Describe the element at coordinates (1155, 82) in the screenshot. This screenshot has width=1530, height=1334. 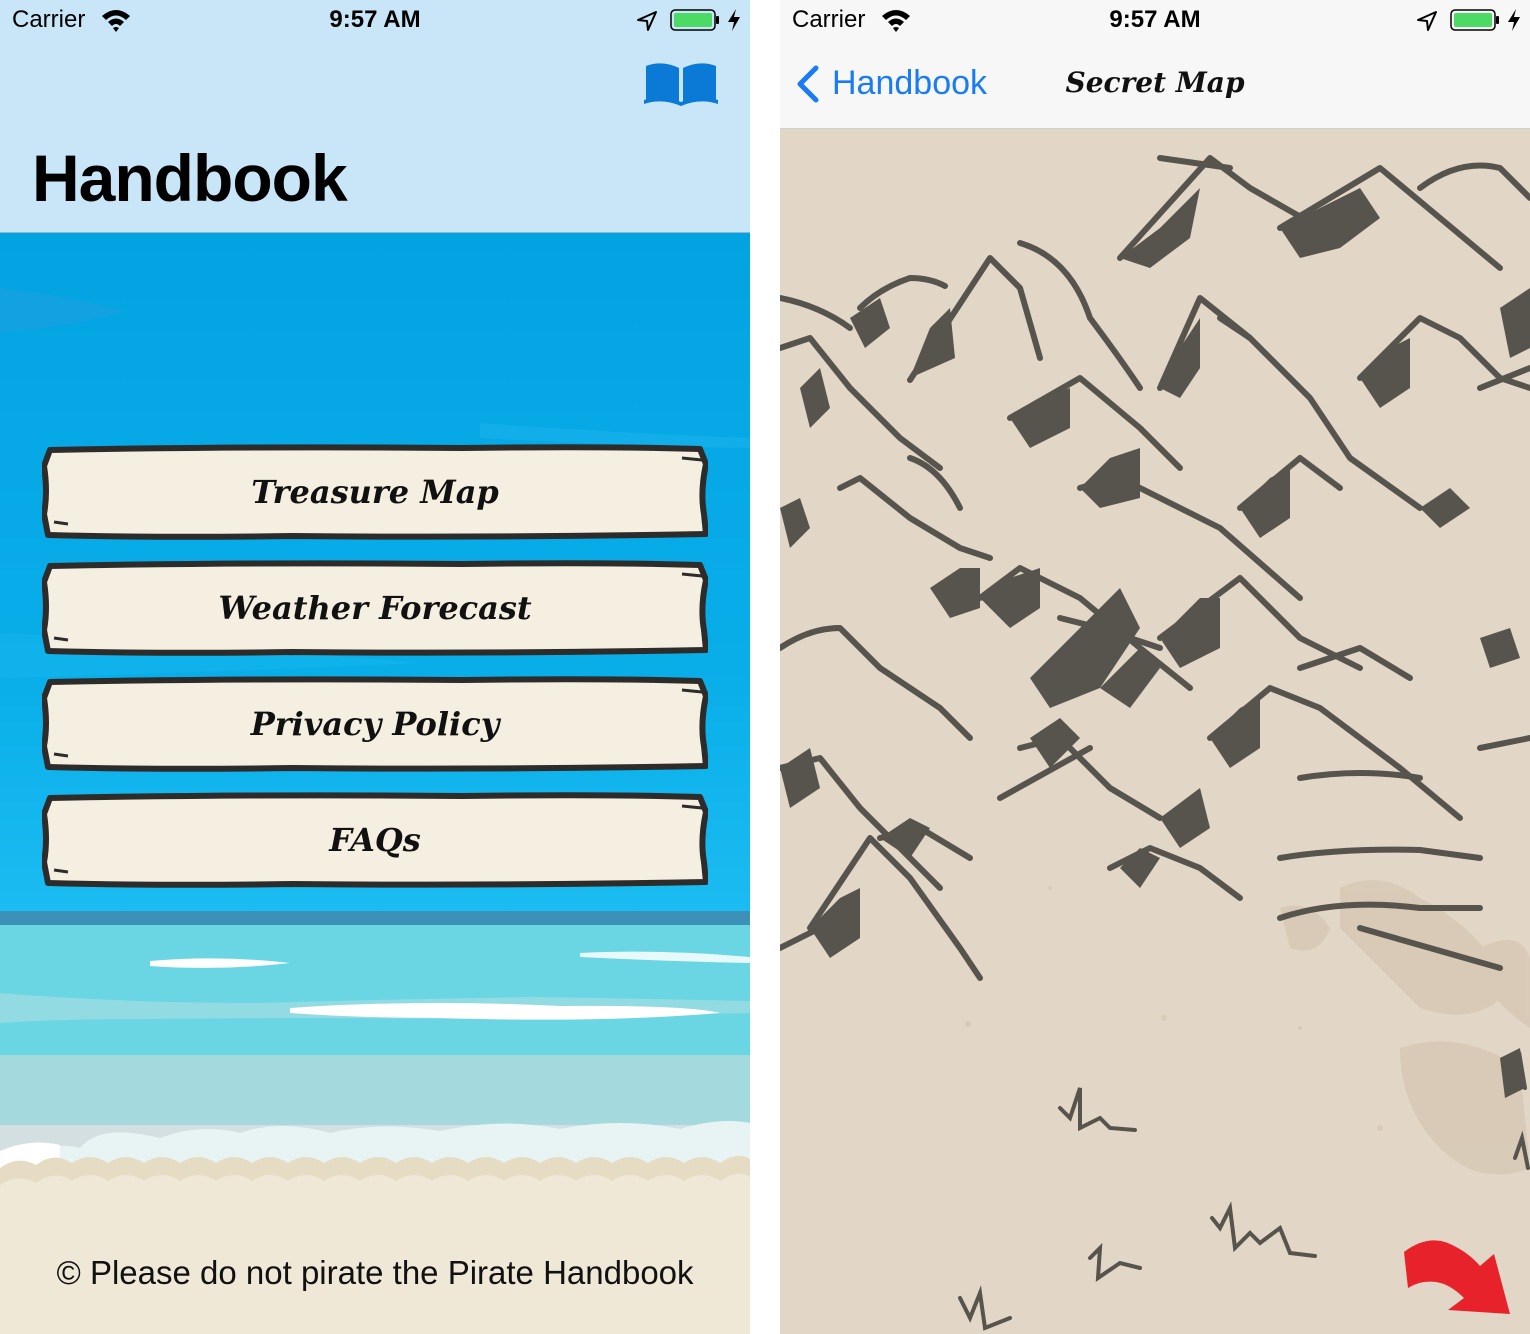
I see `page-title: Secret Map` at that location.